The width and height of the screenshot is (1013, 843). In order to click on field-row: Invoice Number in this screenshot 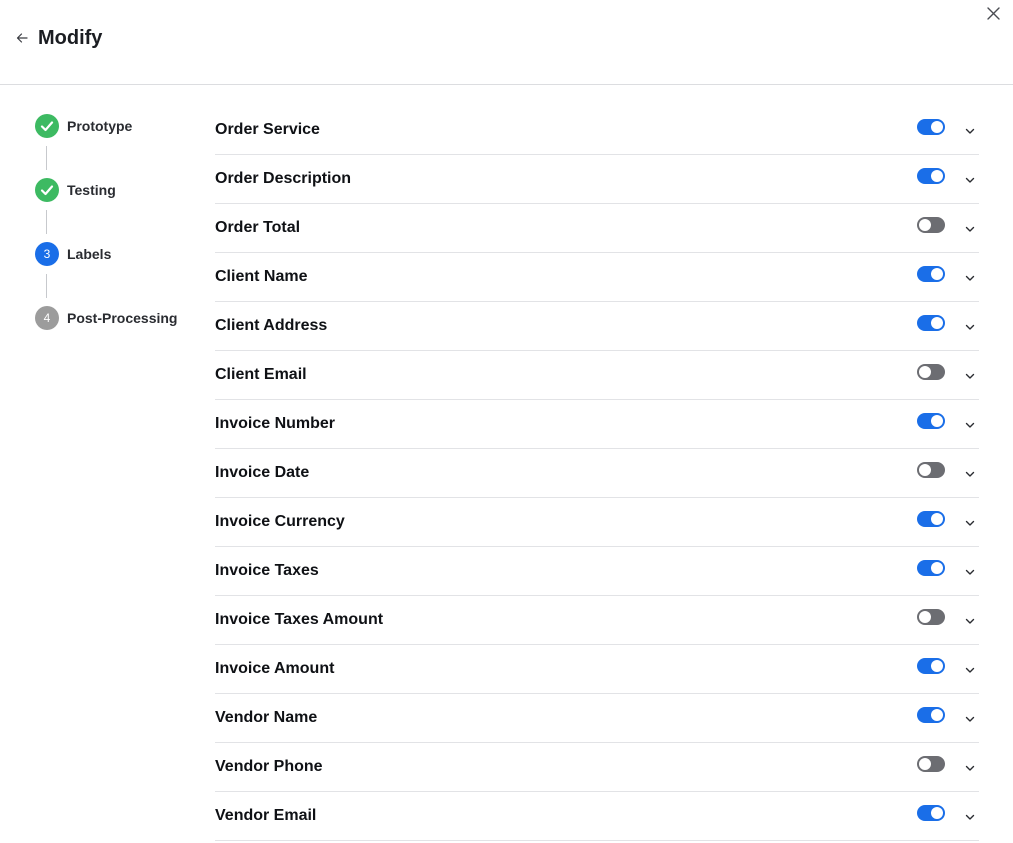, I will do `click(597, 424)`.